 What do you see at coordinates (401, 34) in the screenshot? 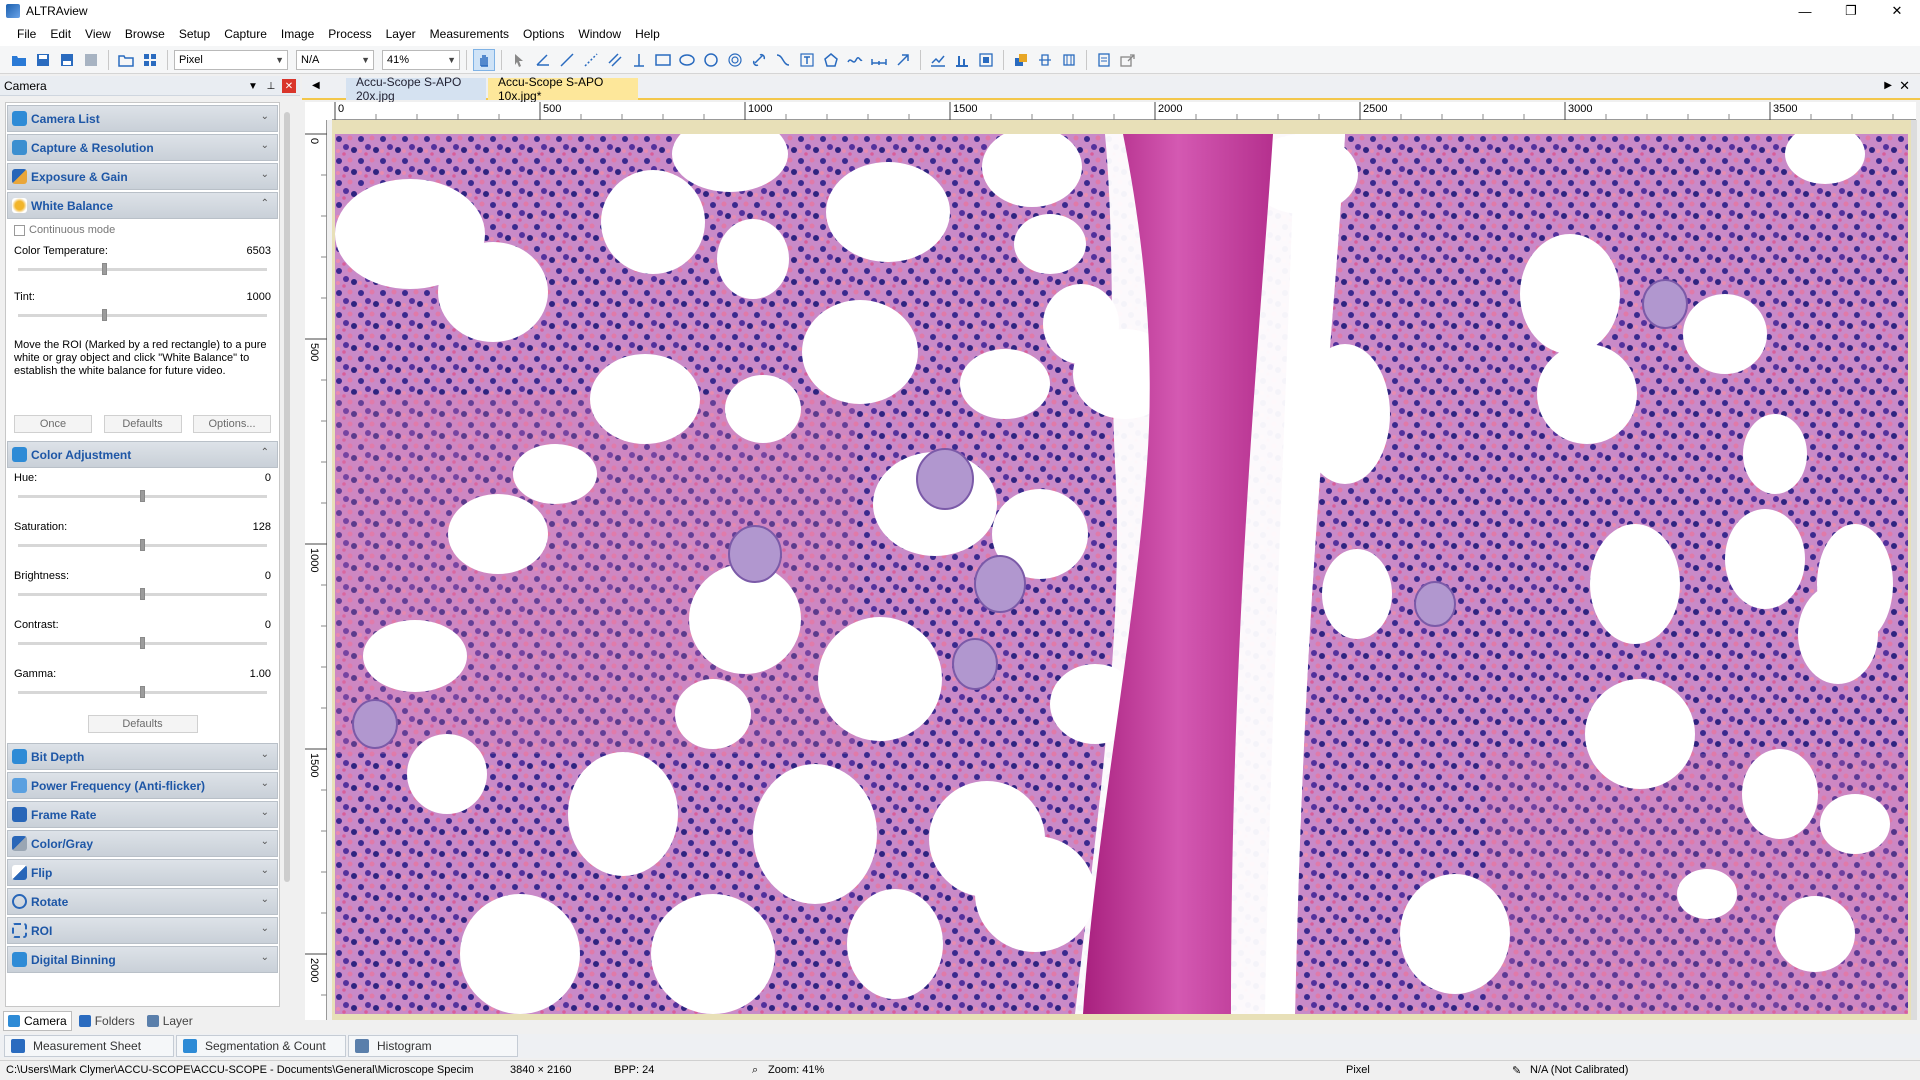
I see `menu-layer: Layer` at bounding box center [401, 34].